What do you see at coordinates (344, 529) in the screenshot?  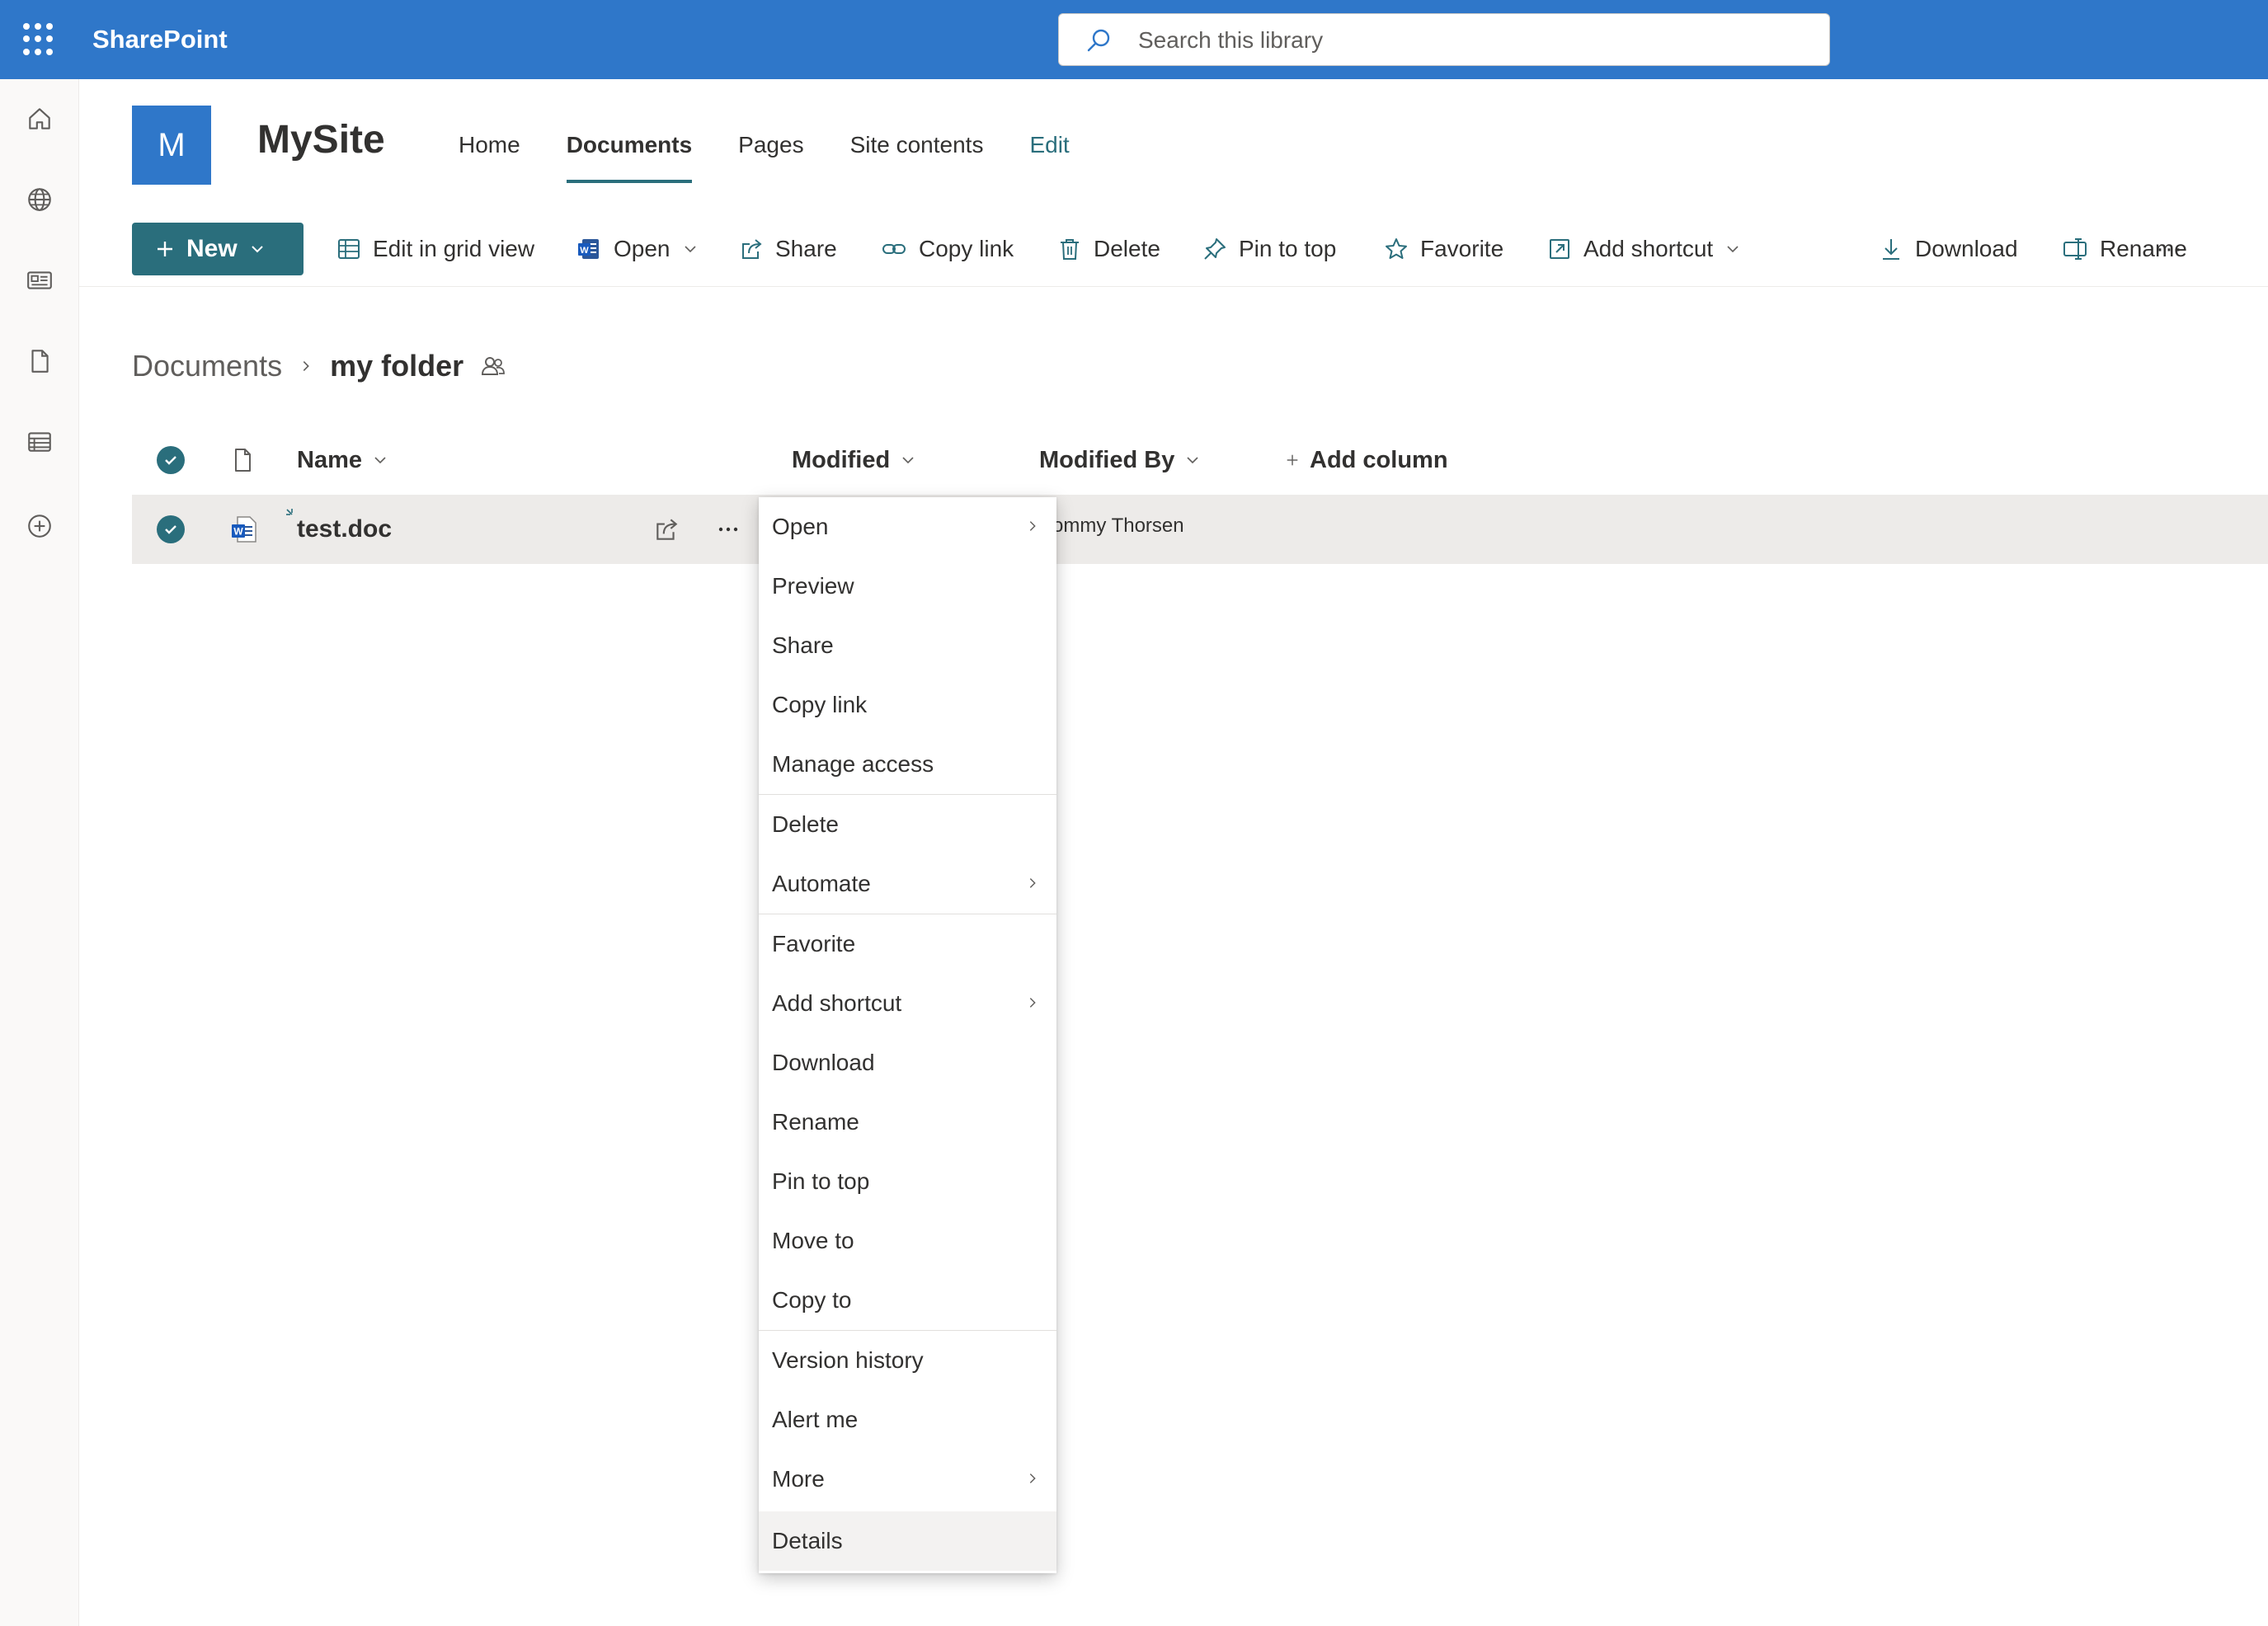 I see `file-name: test.doc` at bounding box center [344, 529].